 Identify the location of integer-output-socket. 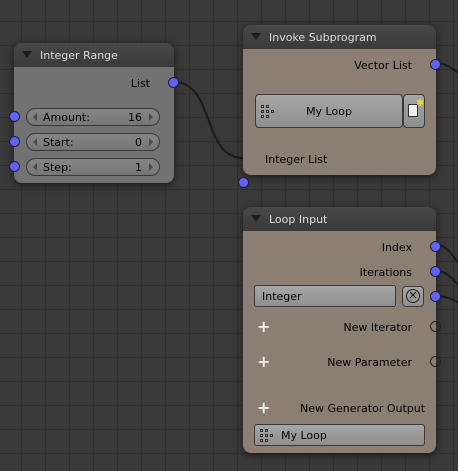
(435, 296).